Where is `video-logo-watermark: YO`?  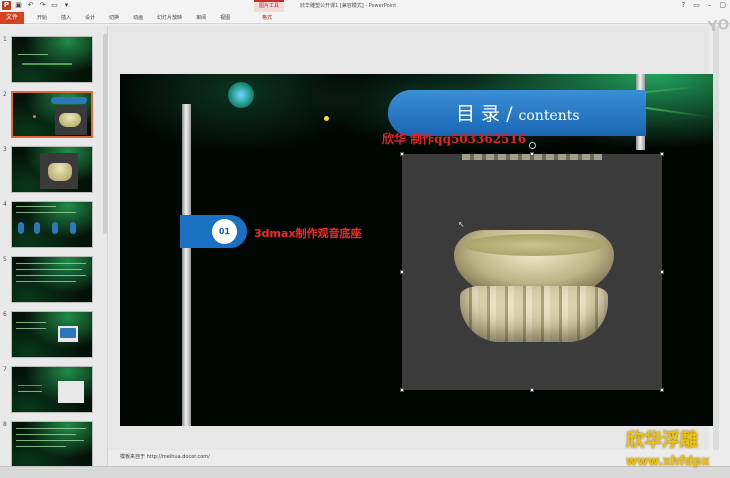 video-logo-watermark: YO is located at coordinates (718, 26).